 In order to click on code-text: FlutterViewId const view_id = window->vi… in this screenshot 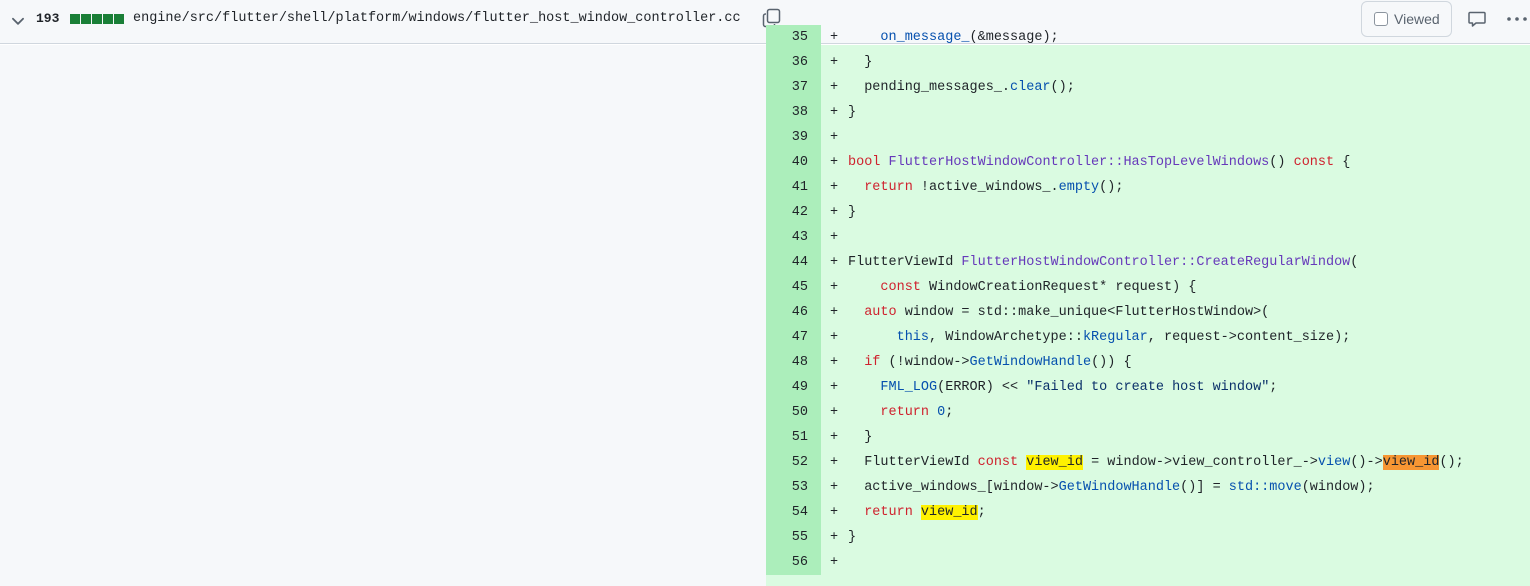, I will do `click(1156, 462)`.